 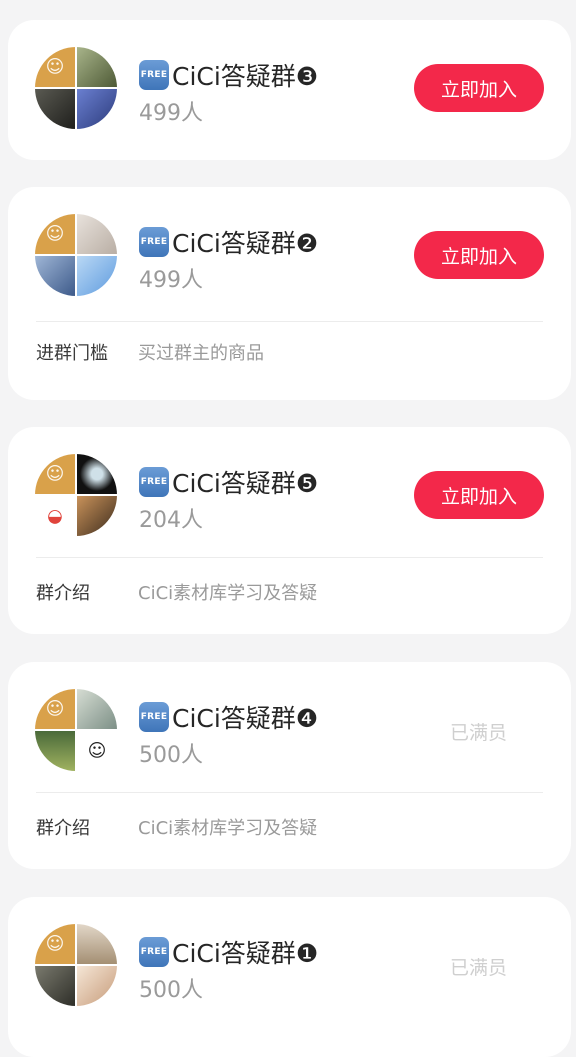 What do you see at coordinates (245, 718) in the screenshot?
I see `group-name: CiCi答疑群❹` at bounding box center [245, 718].